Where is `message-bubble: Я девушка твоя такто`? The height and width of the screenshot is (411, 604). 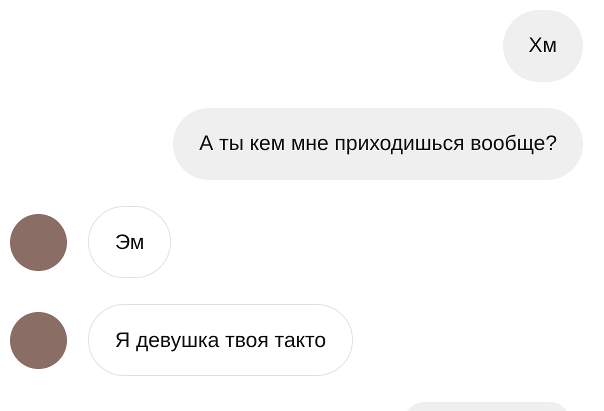 message-bubble: Я девушка твоя такто is located at coordinates (221, 340).